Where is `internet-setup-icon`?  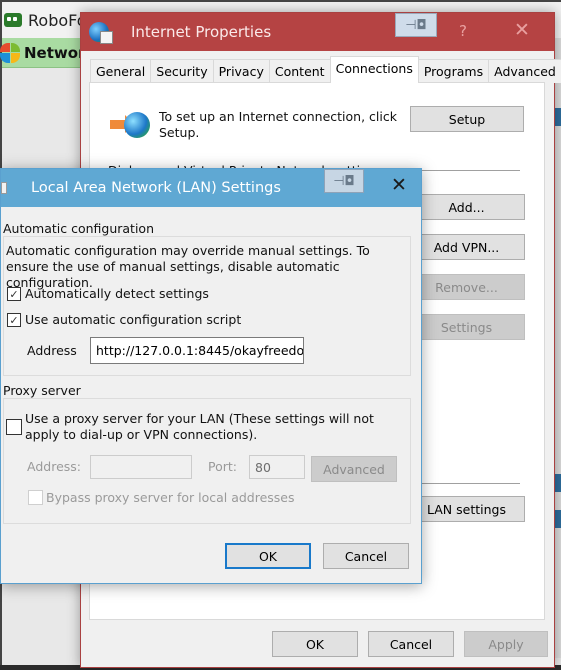
internet-setup-icon is located at coordinates (130, 125).